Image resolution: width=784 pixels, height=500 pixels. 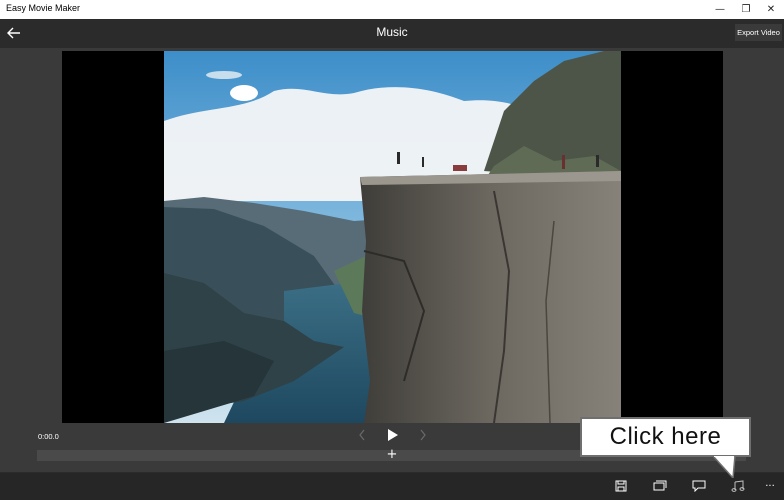 I want to click on save-icon, so click(x=621, y=486).